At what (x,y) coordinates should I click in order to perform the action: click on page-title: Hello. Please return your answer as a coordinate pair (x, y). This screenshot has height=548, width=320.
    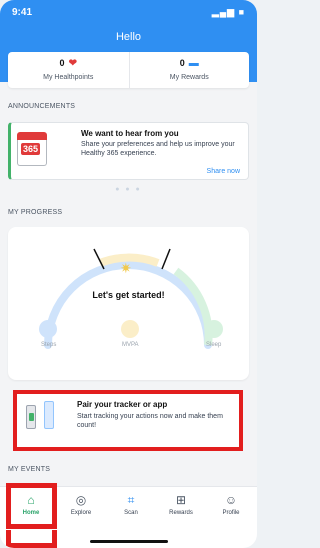
    Looking at the image, I should click on (128, 37).